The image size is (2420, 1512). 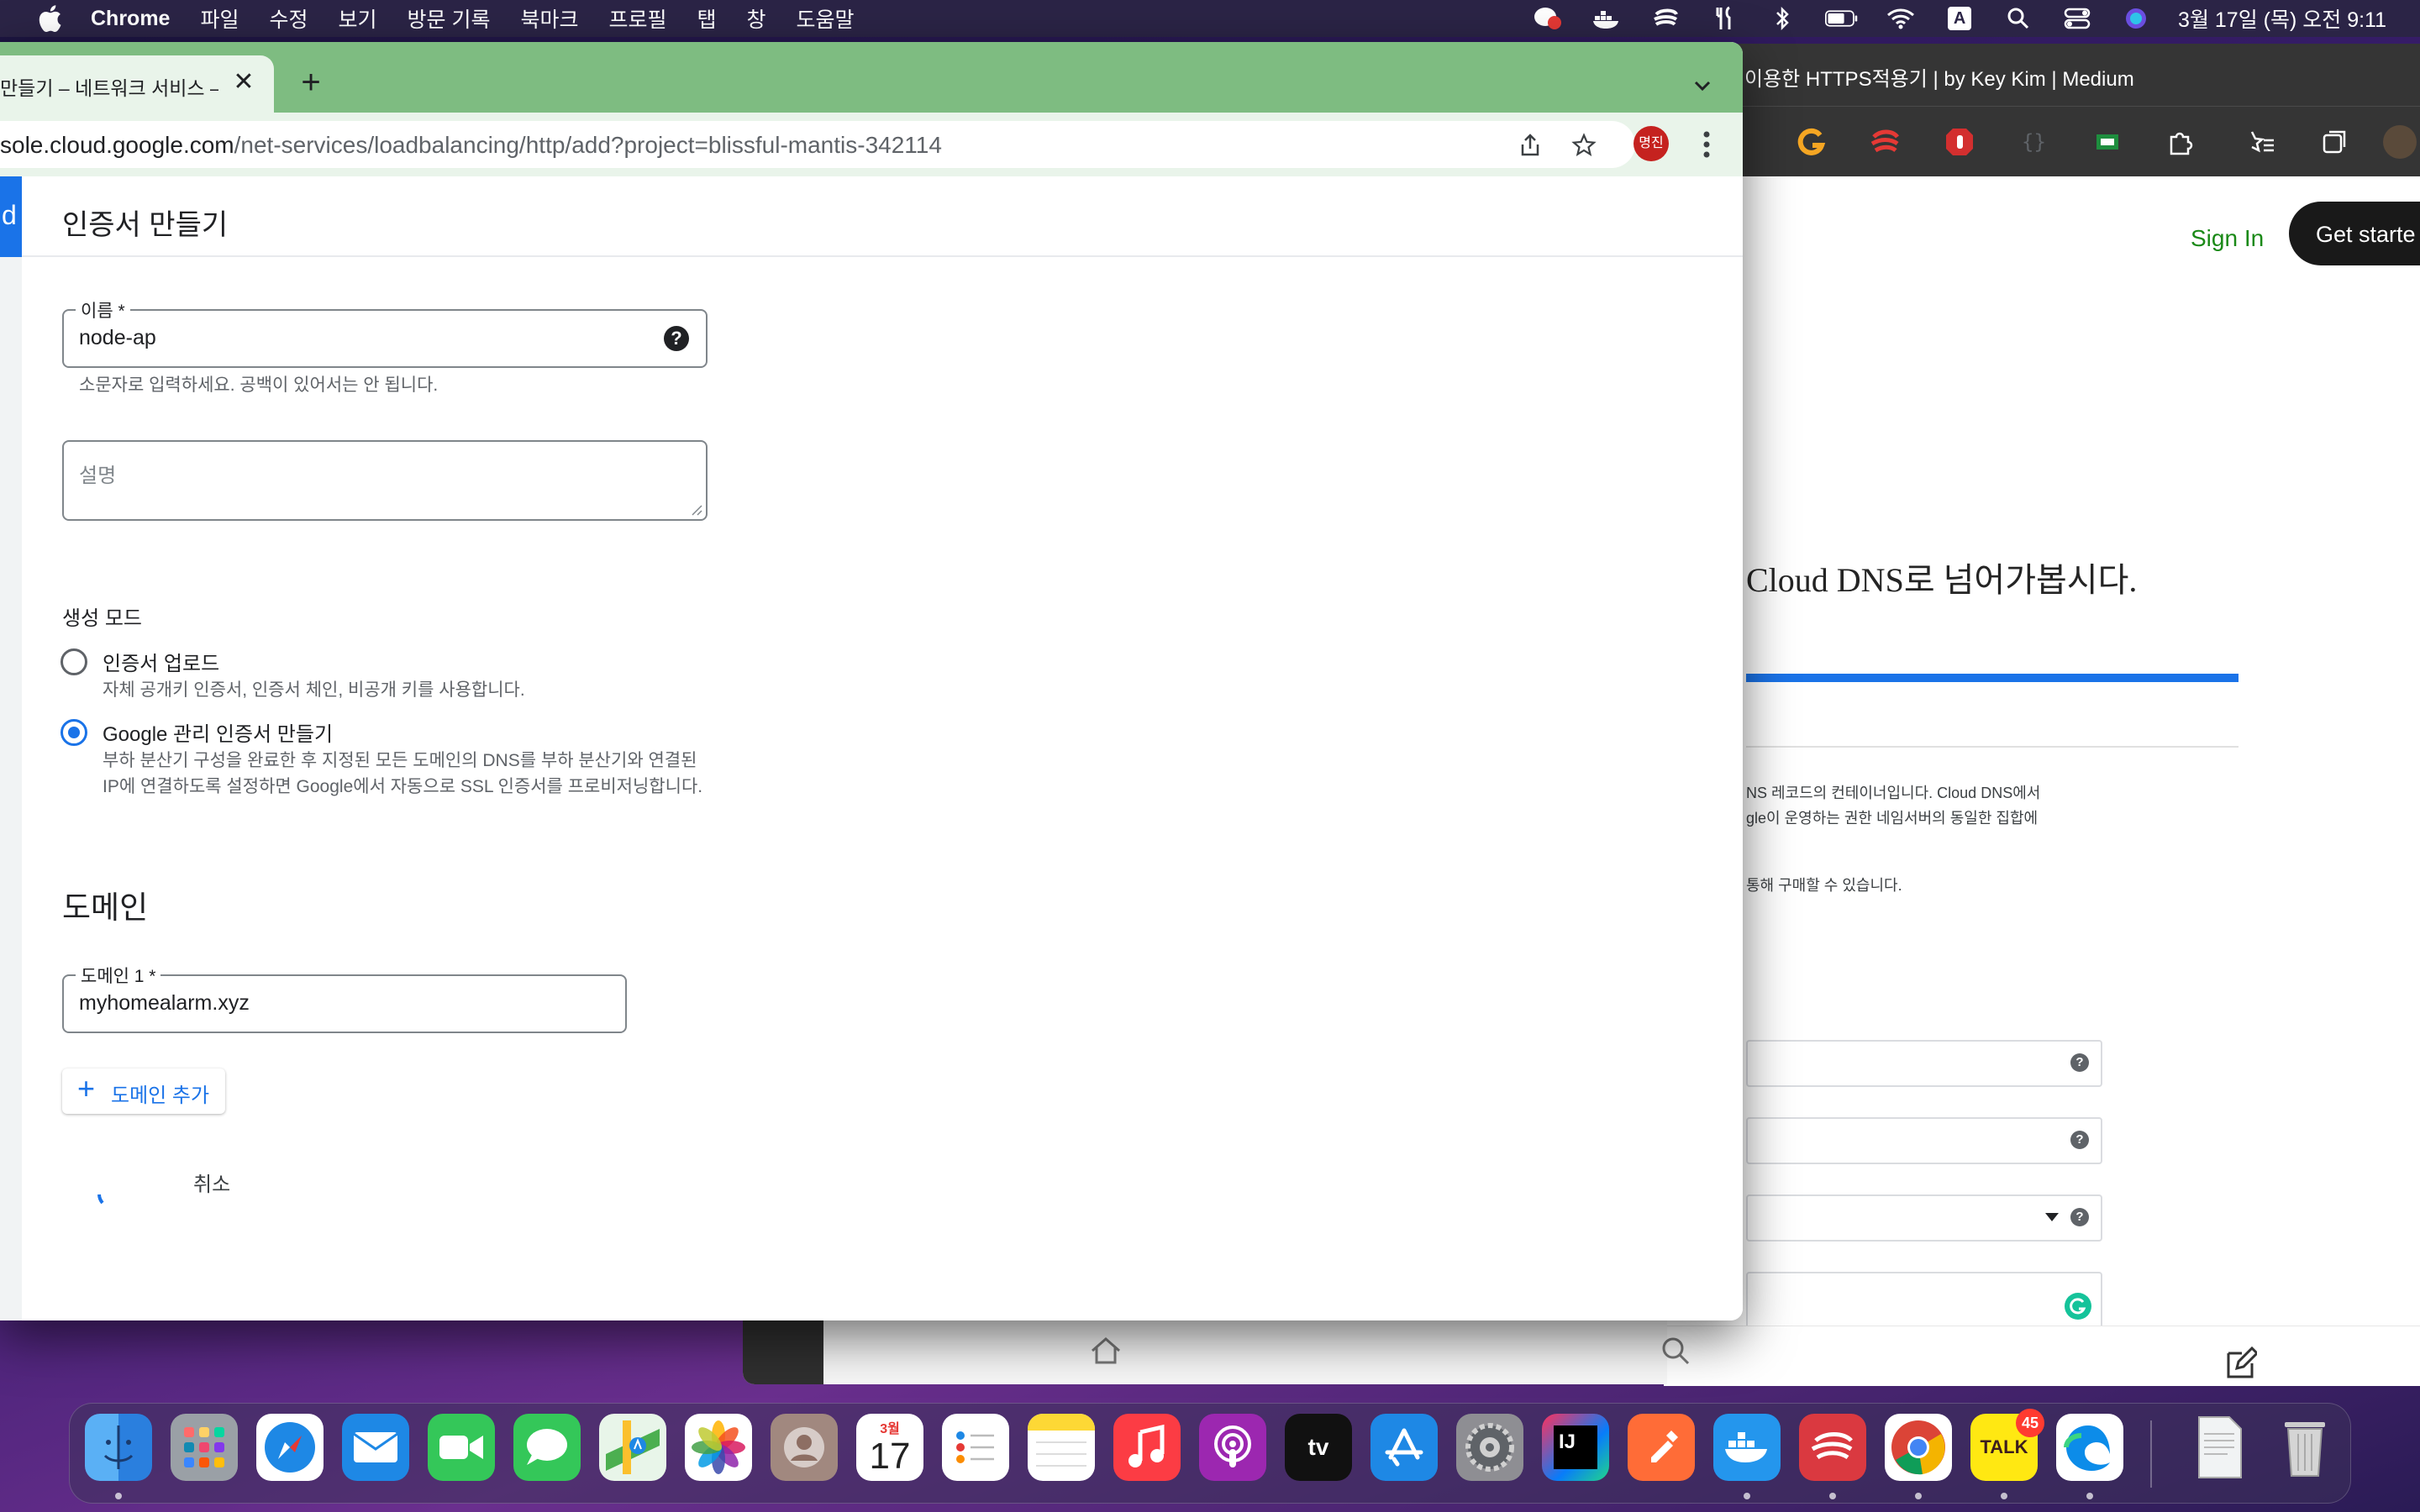 What do you see at coordinates (707, 18) in the screenshot?
I see `menu-tab: 탭` at bounding box center [707, 18].